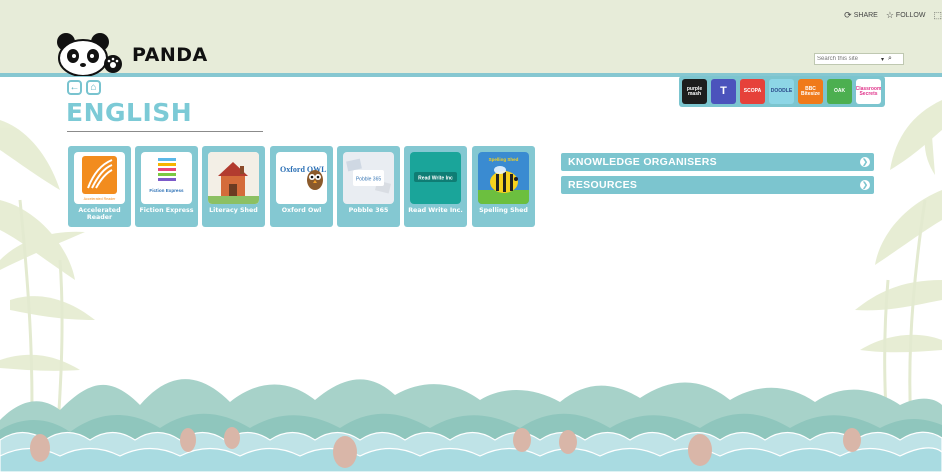  I want to click on page-title: ENGLISH, so click(129, 112).